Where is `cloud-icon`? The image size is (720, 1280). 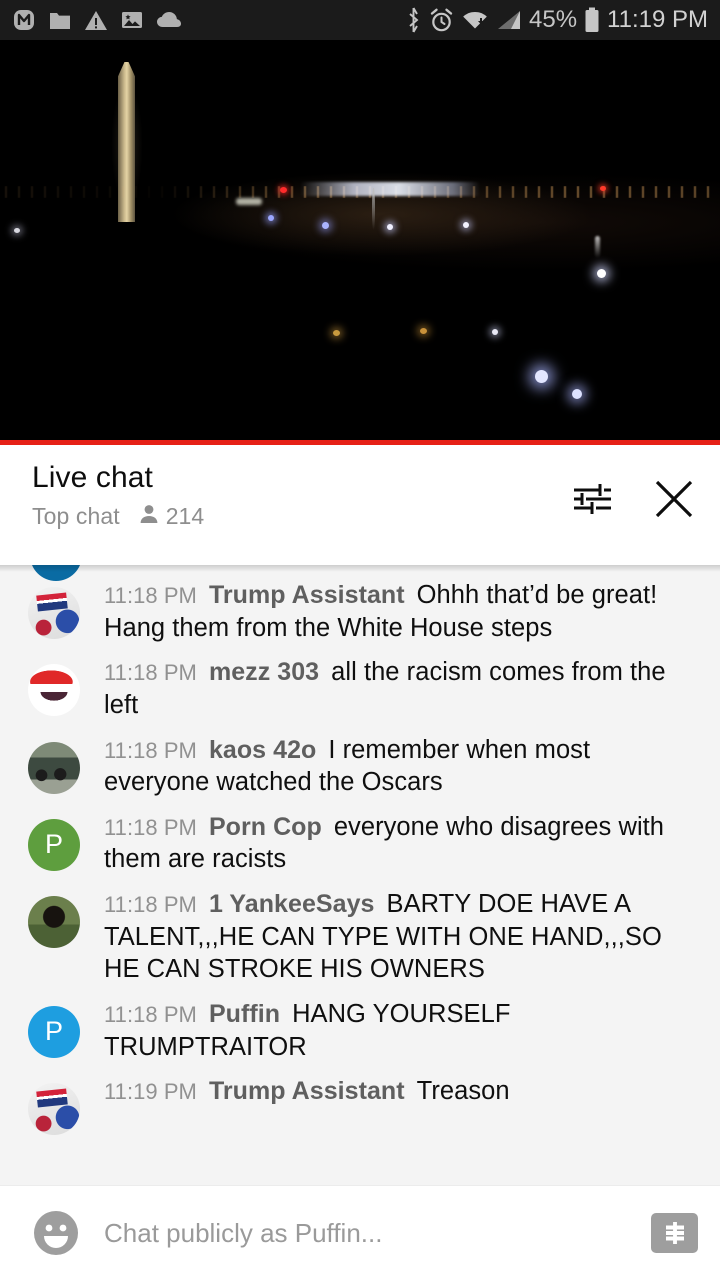
cloud-icon is located at coordinates (169, 20).